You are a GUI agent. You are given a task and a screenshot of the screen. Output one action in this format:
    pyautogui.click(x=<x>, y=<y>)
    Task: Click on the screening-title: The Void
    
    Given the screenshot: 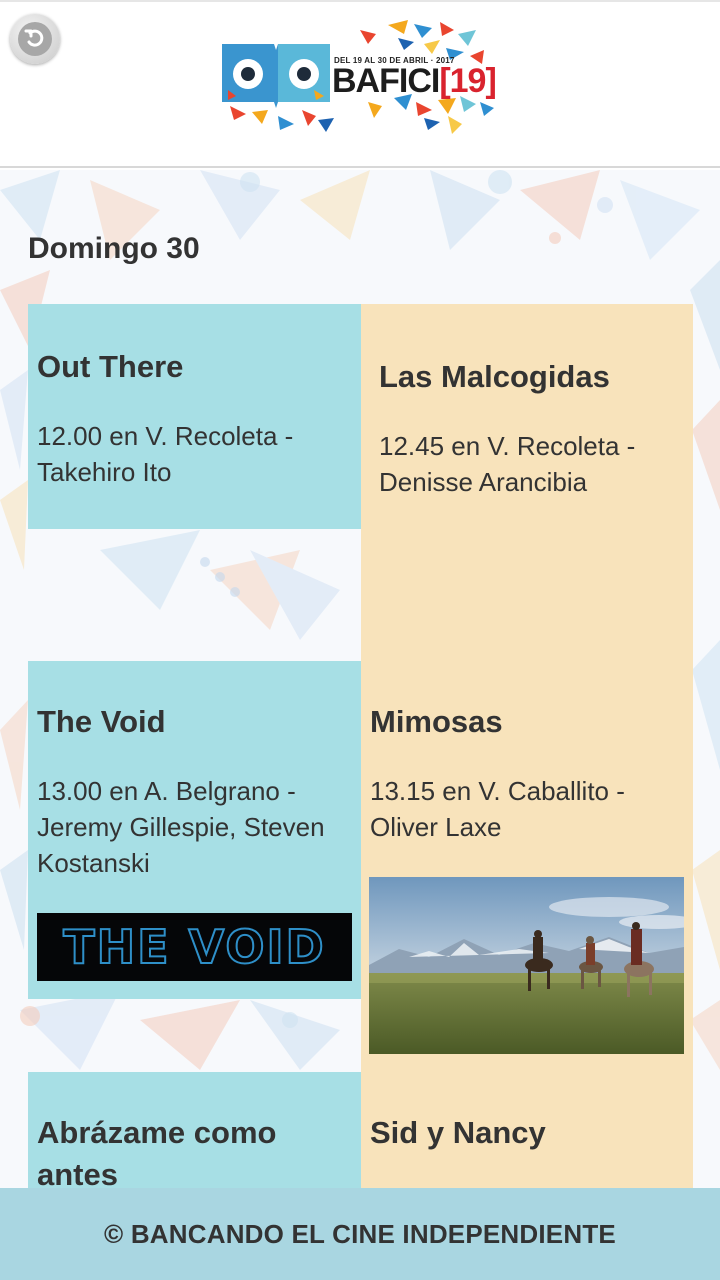 What is the action you would take?
    pyautogui.click(x=101, y=721)
    